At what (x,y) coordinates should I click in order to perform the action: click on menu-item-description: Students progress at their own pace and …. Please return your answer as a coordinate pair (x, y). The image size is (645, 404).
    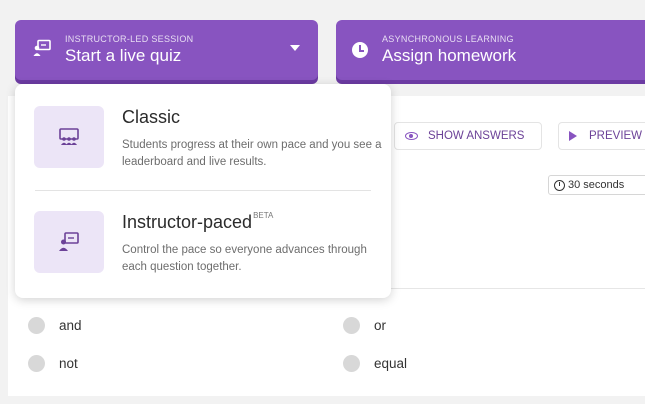
    Looking at the image, I should click on (252, 153).